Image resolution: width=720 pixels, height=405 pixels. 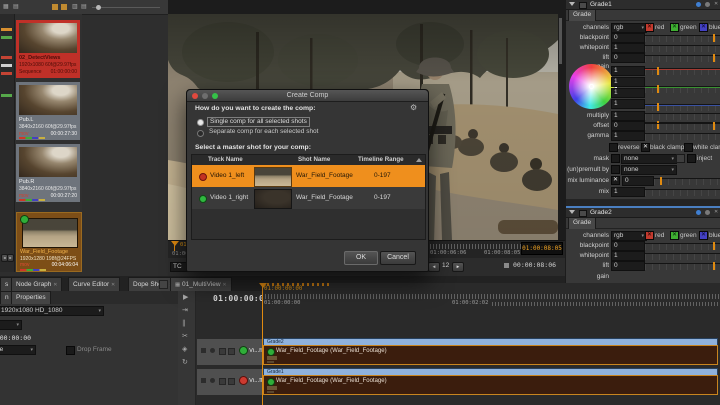 What do you see at coordinates (601, 212) in the screenshot?
I see `node-name: Grade2` at bounding box center [601, 212].